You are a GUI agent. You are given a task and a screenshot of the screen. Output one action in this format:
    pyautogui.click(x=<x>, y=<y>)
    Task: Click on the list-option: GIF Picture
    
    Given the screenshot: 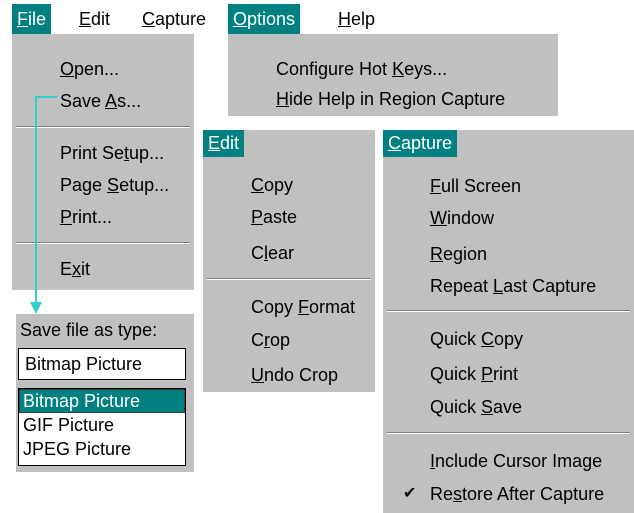 What is the action you would take?
    pyautogui.click(x=102, y=425)
    